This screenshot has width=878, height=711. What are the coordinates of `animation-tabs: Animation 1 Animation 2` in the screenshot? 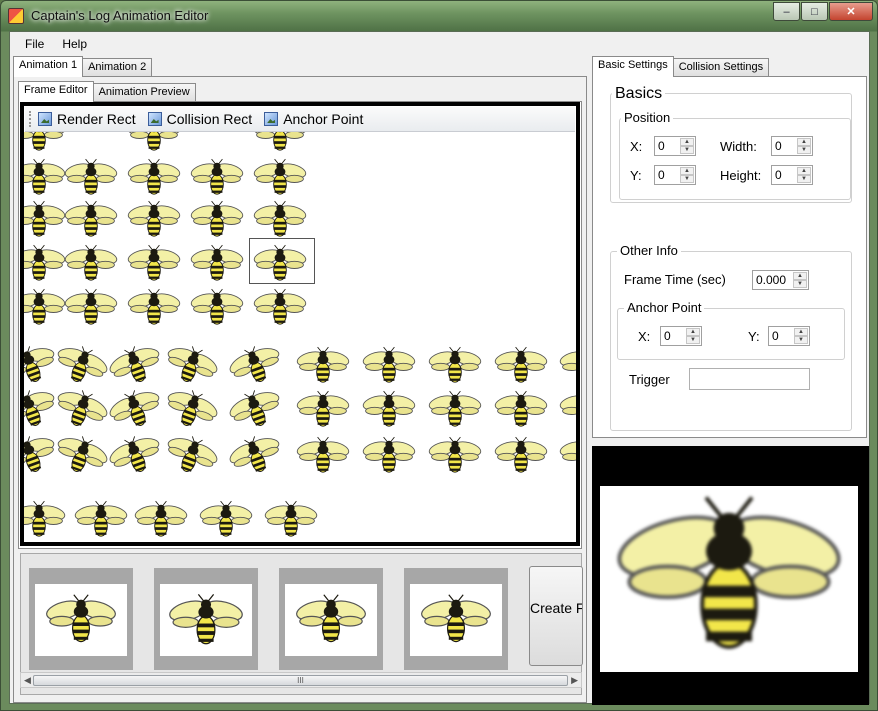 It's located at (83, 66).